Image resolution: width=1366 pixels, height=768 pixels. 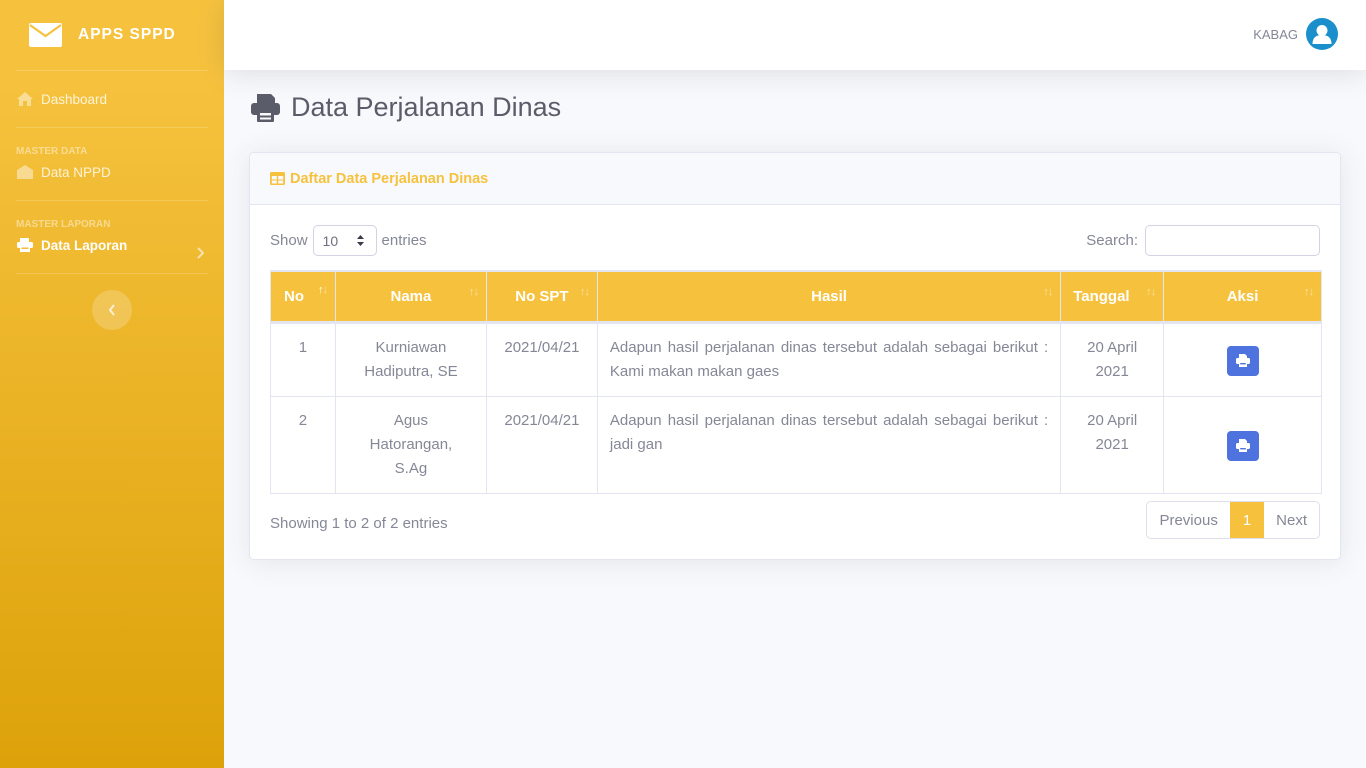 What do you see at coordinates (63, 224) in the screenshot?
I see `sidebar-heading-master-laporan: MASTER LAPORAN` at bounding box center [63, 224].